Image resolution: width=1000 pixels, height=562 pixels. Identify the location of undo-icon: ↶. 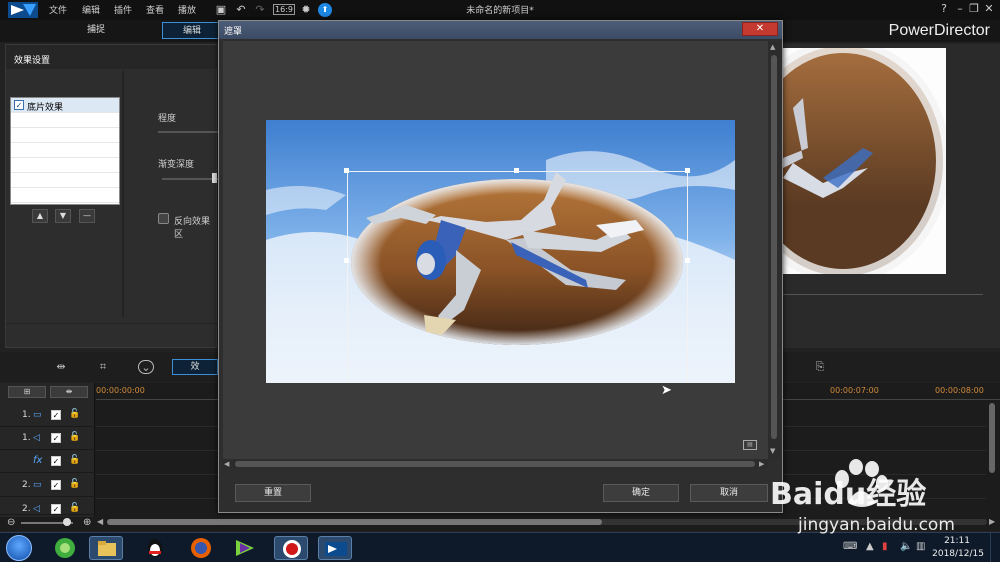
(241, 10).